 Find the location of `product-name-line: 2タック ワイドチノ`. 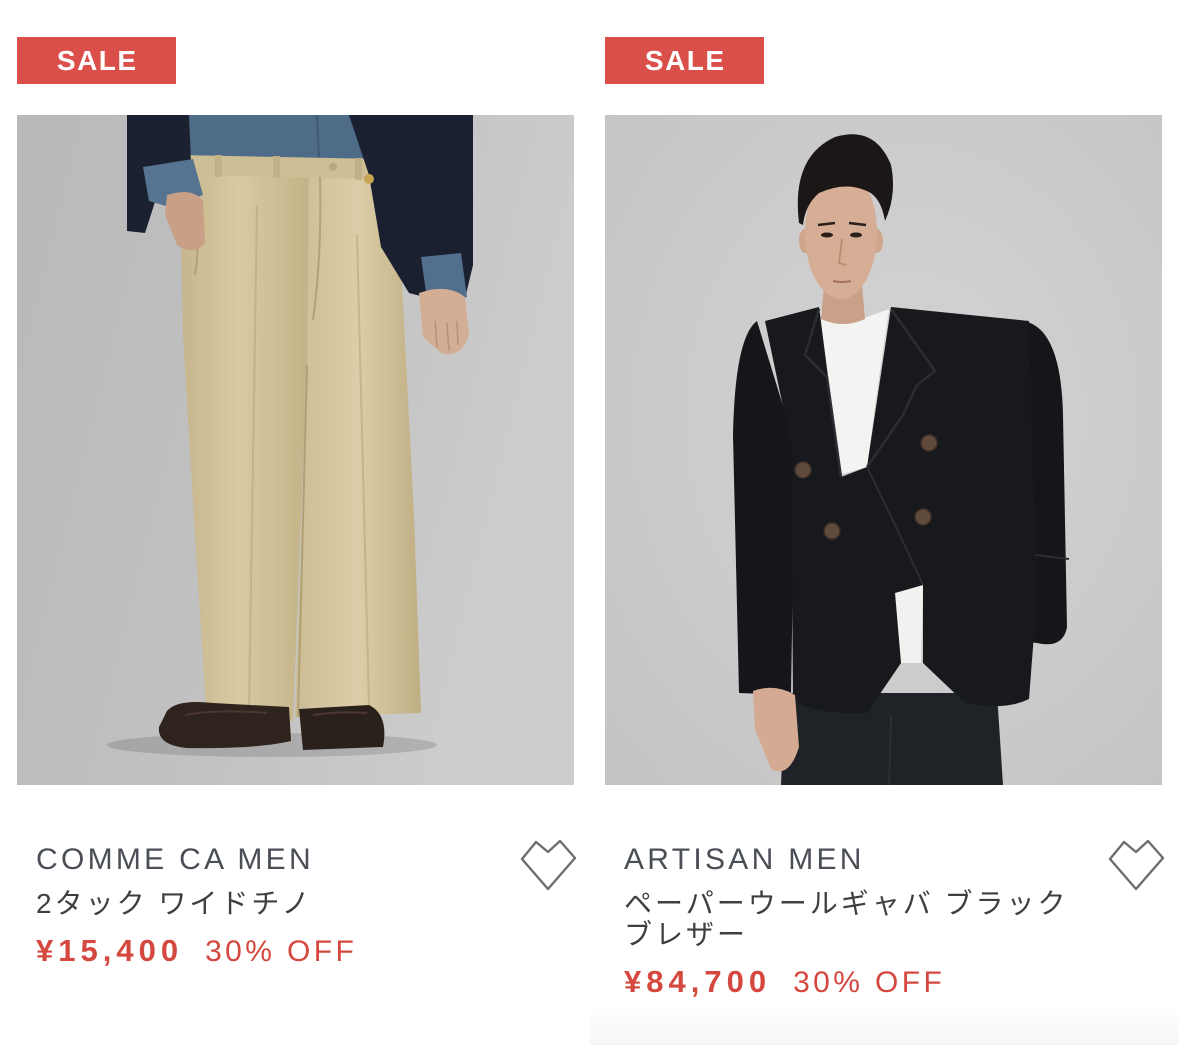

product-name-line: 2タック ワイドチノ is located at coordinates (276, 903).